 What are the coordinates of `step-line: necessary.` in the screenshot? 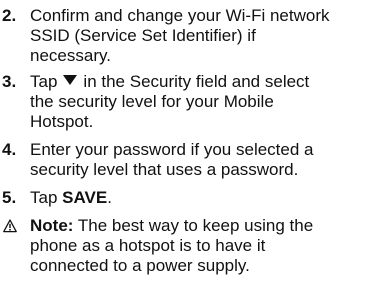 It's located at (70, 55).